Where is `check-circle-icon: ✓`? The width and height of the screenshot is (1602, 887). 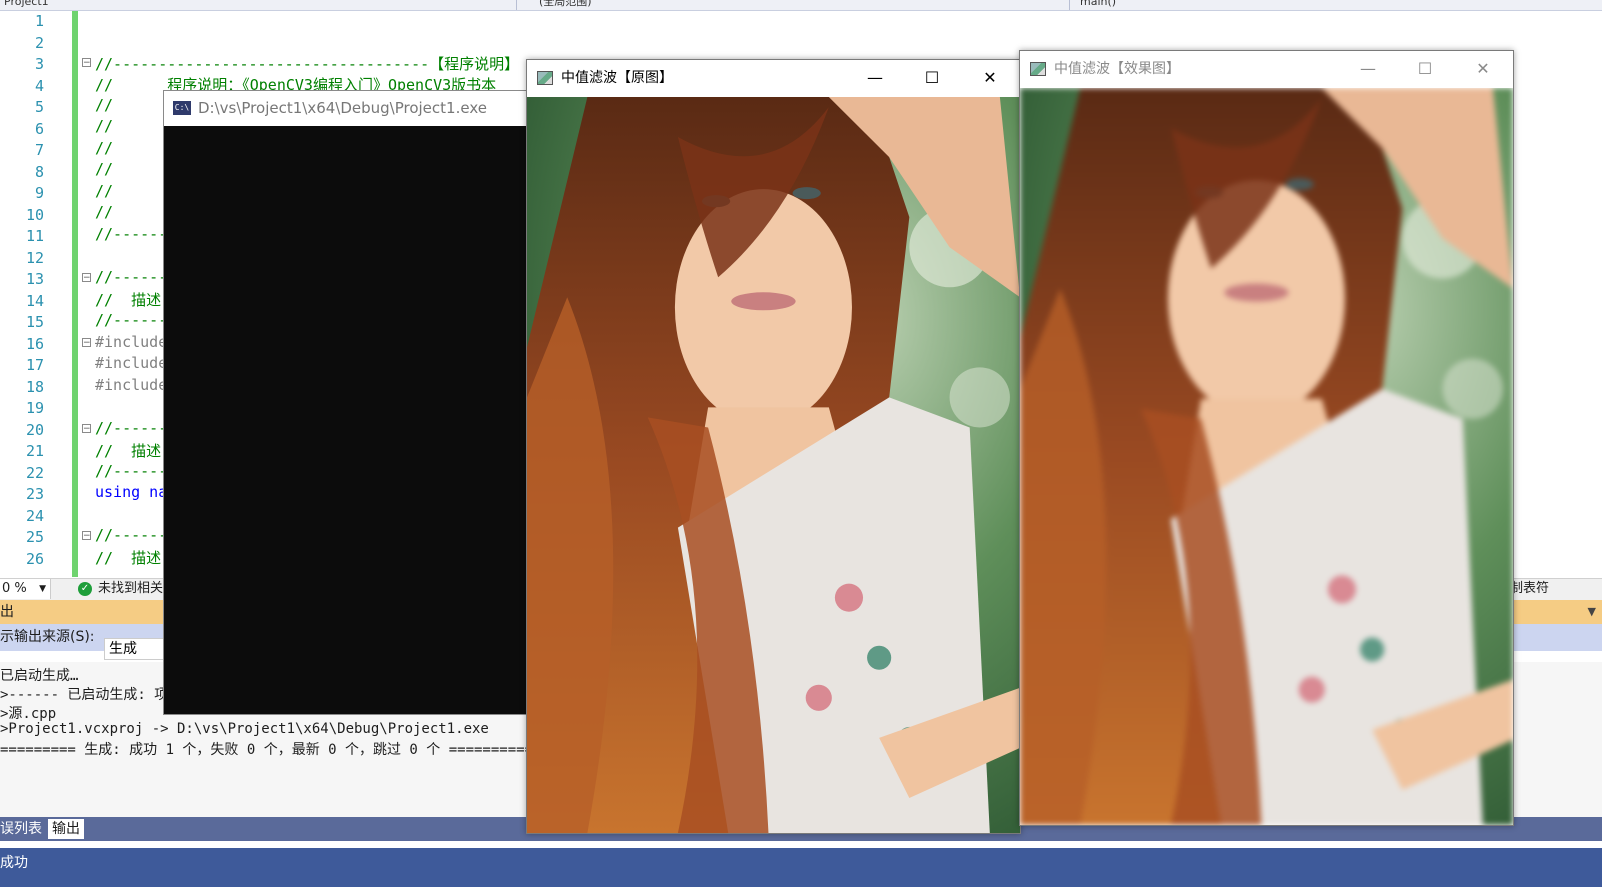 check-circle-icon: ✓ is located at coordinates (85, 589).